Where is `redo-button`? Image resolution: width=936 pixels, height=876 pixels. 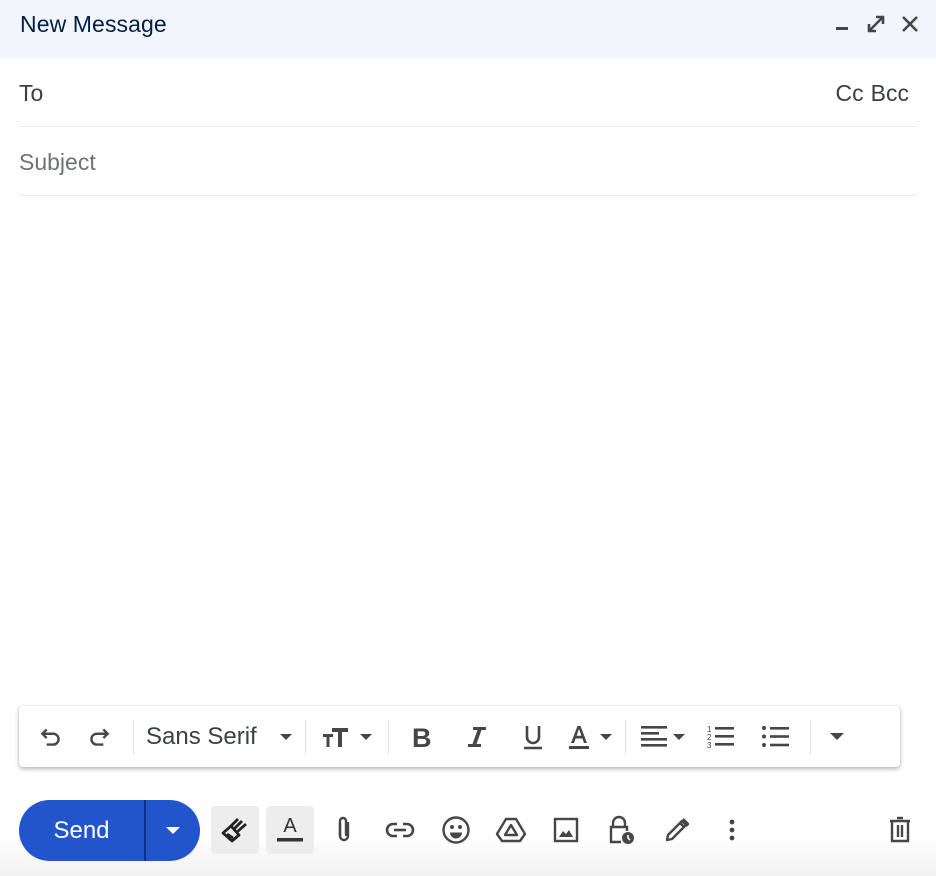 redo-button is located at coordinates (99, 737).